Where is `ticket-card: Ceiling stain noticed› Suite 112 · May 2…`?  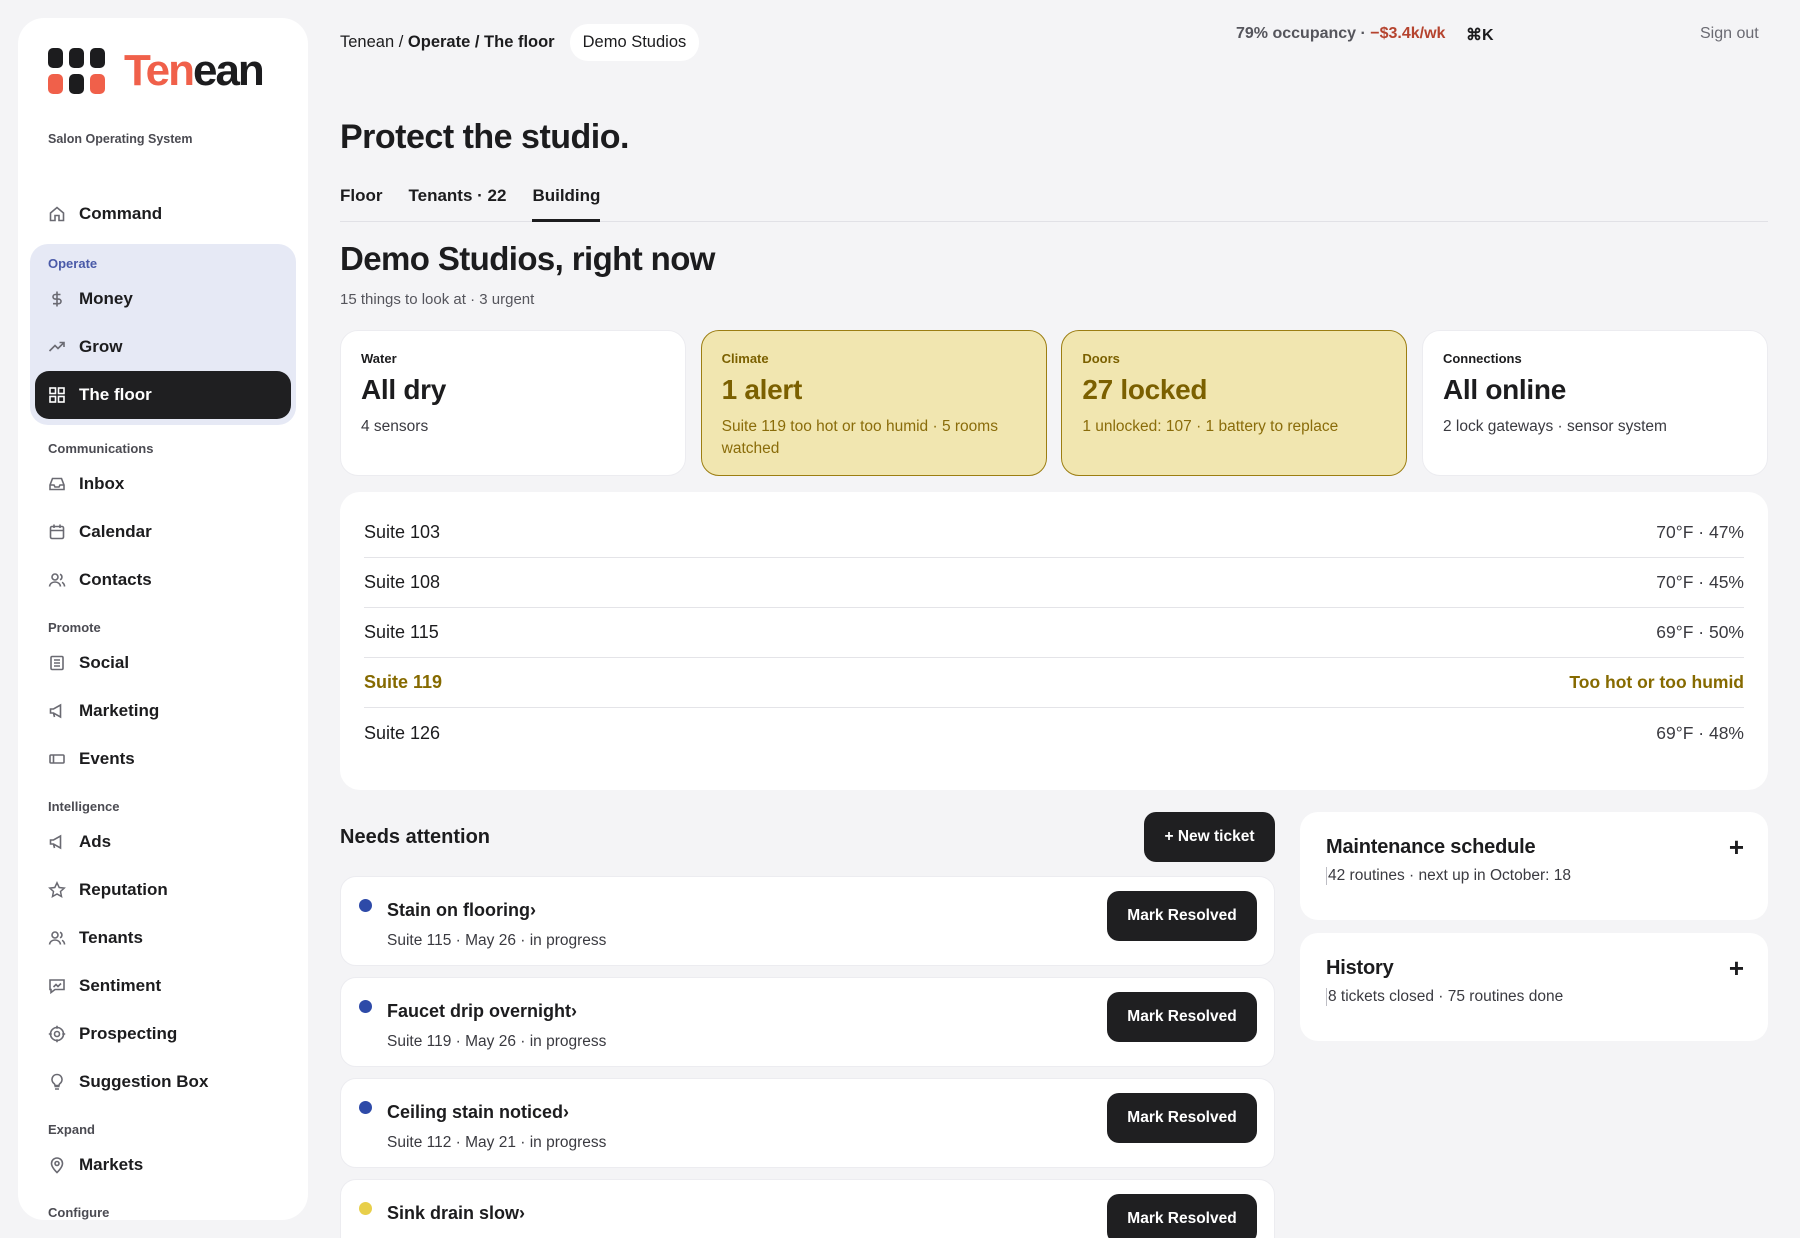
ticket-card: Ceiling stain noticed› Suite 112 · May 2… is located at coordinates (807, 1123).